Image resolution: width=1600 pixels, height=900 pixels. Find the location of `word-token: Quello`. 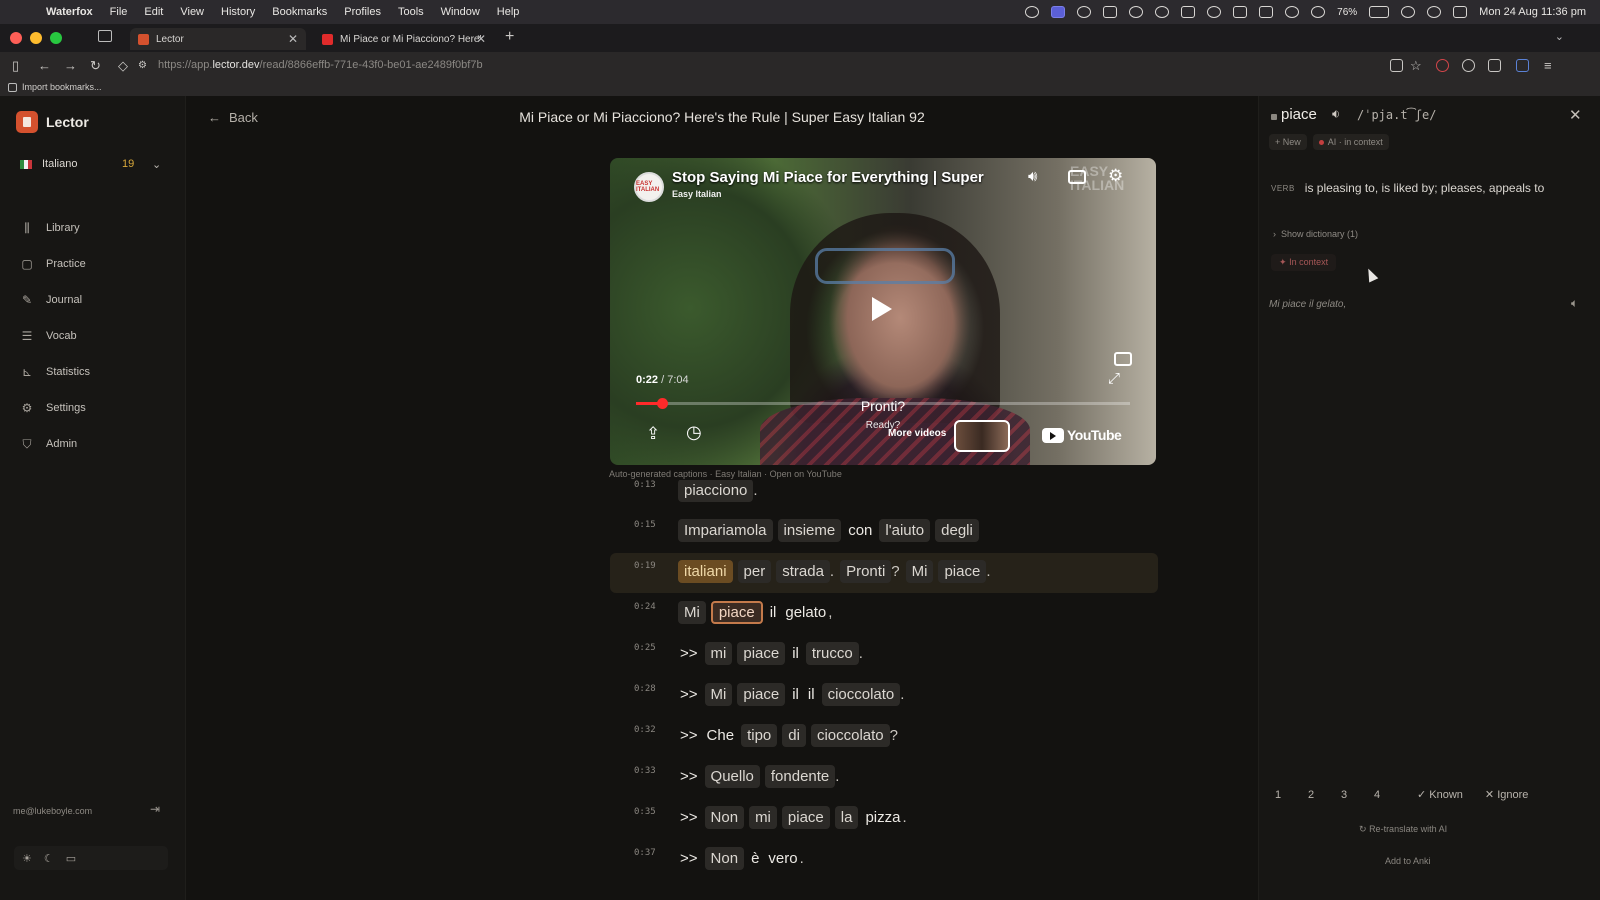

word-token: Quello is located at coordinates (732, 776).